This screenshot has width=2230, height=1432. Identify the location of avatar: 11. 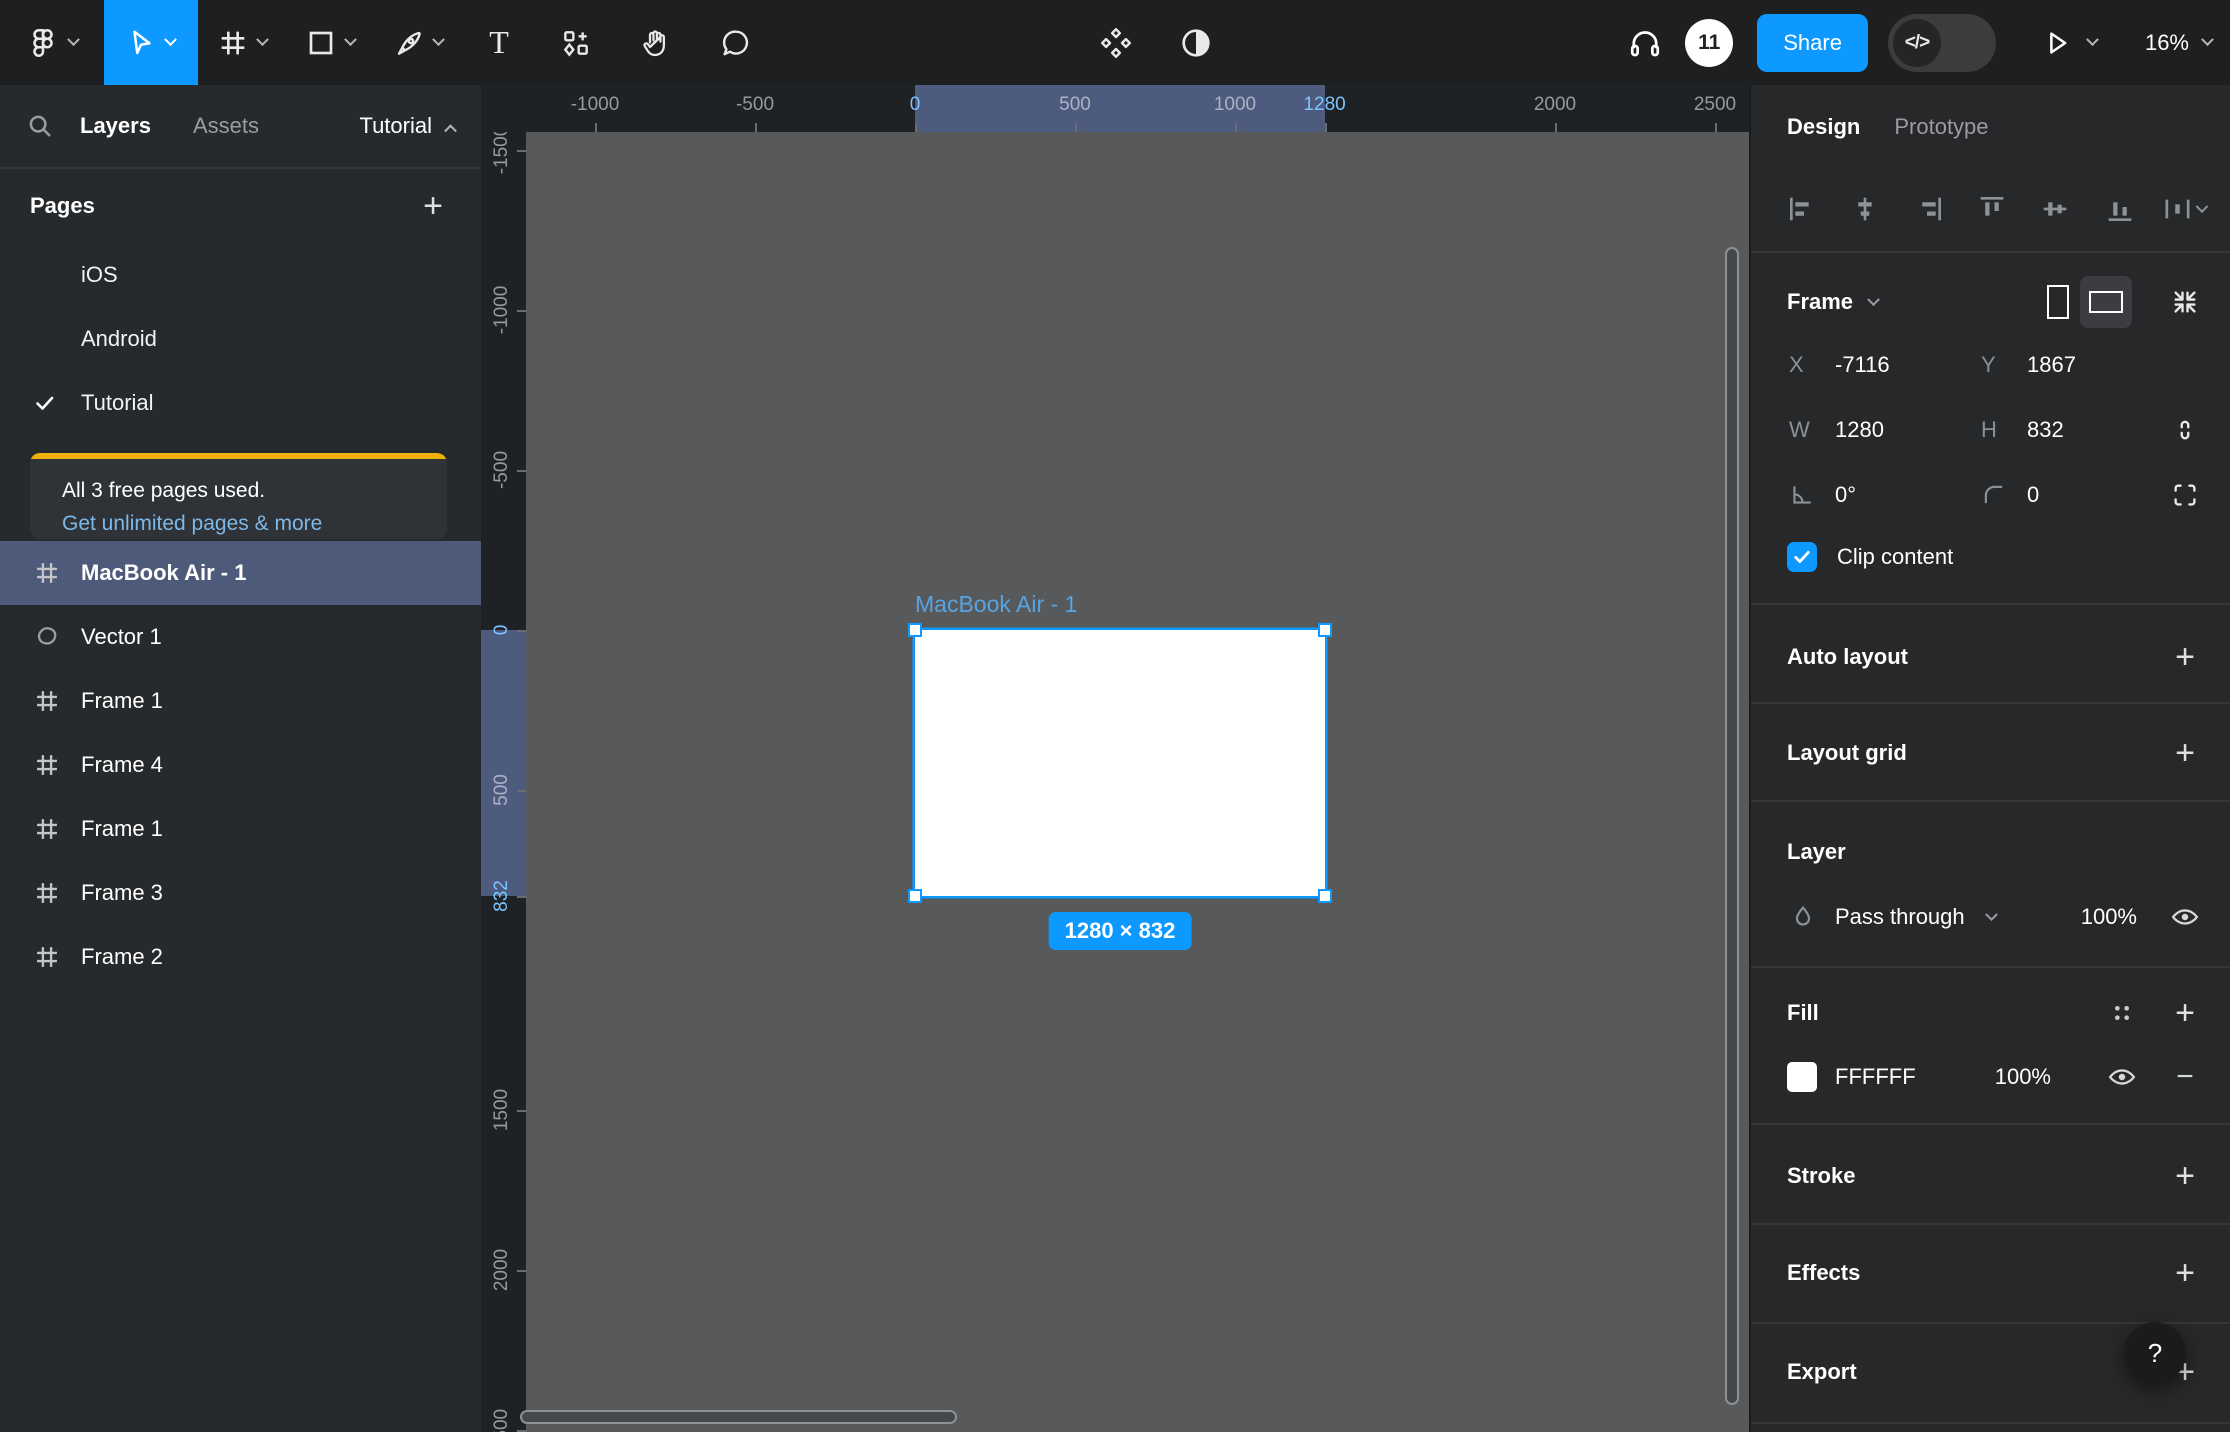
(1709, 42).